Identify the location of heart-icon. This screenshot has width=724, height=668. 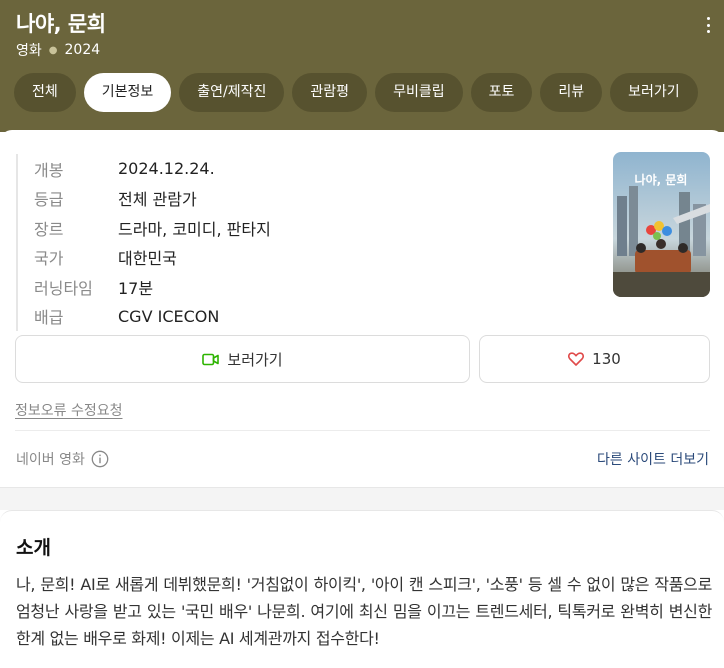
(576, 359).